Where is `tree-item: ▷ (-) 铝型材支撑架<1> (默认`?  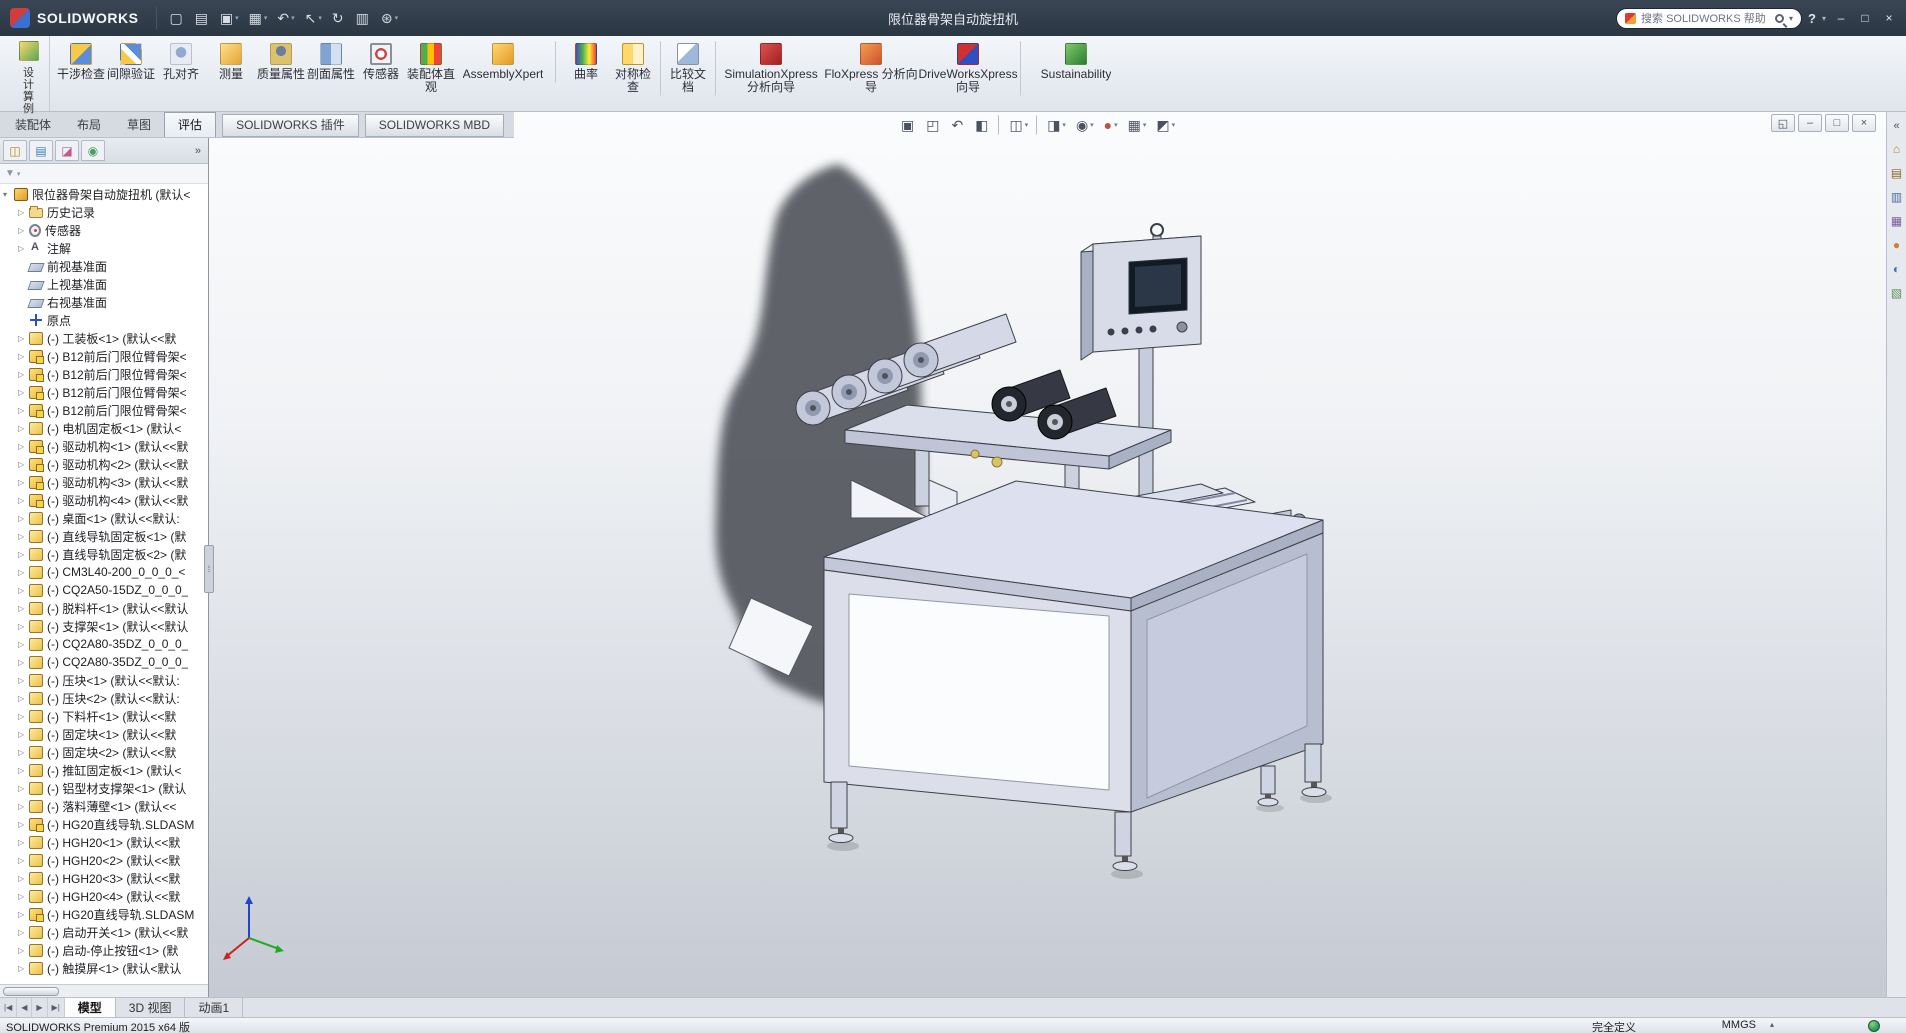 tree-item: ▷ (-) 铝型材支撑架<1> (默认 is located at coordinates (104, 788).